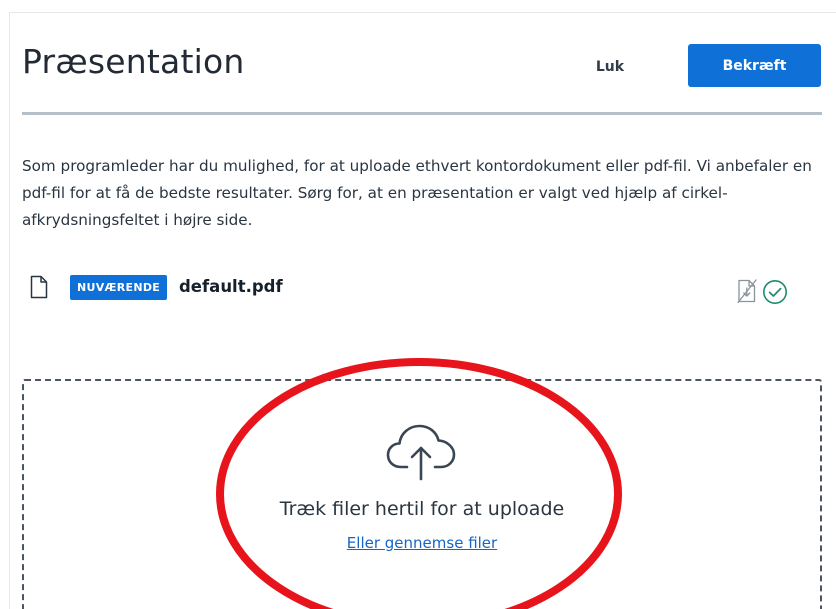  What do you see at coordinates (747, 291) in the screenshot?
I see `download-disabled-icon` at bounding box center [747, 291].